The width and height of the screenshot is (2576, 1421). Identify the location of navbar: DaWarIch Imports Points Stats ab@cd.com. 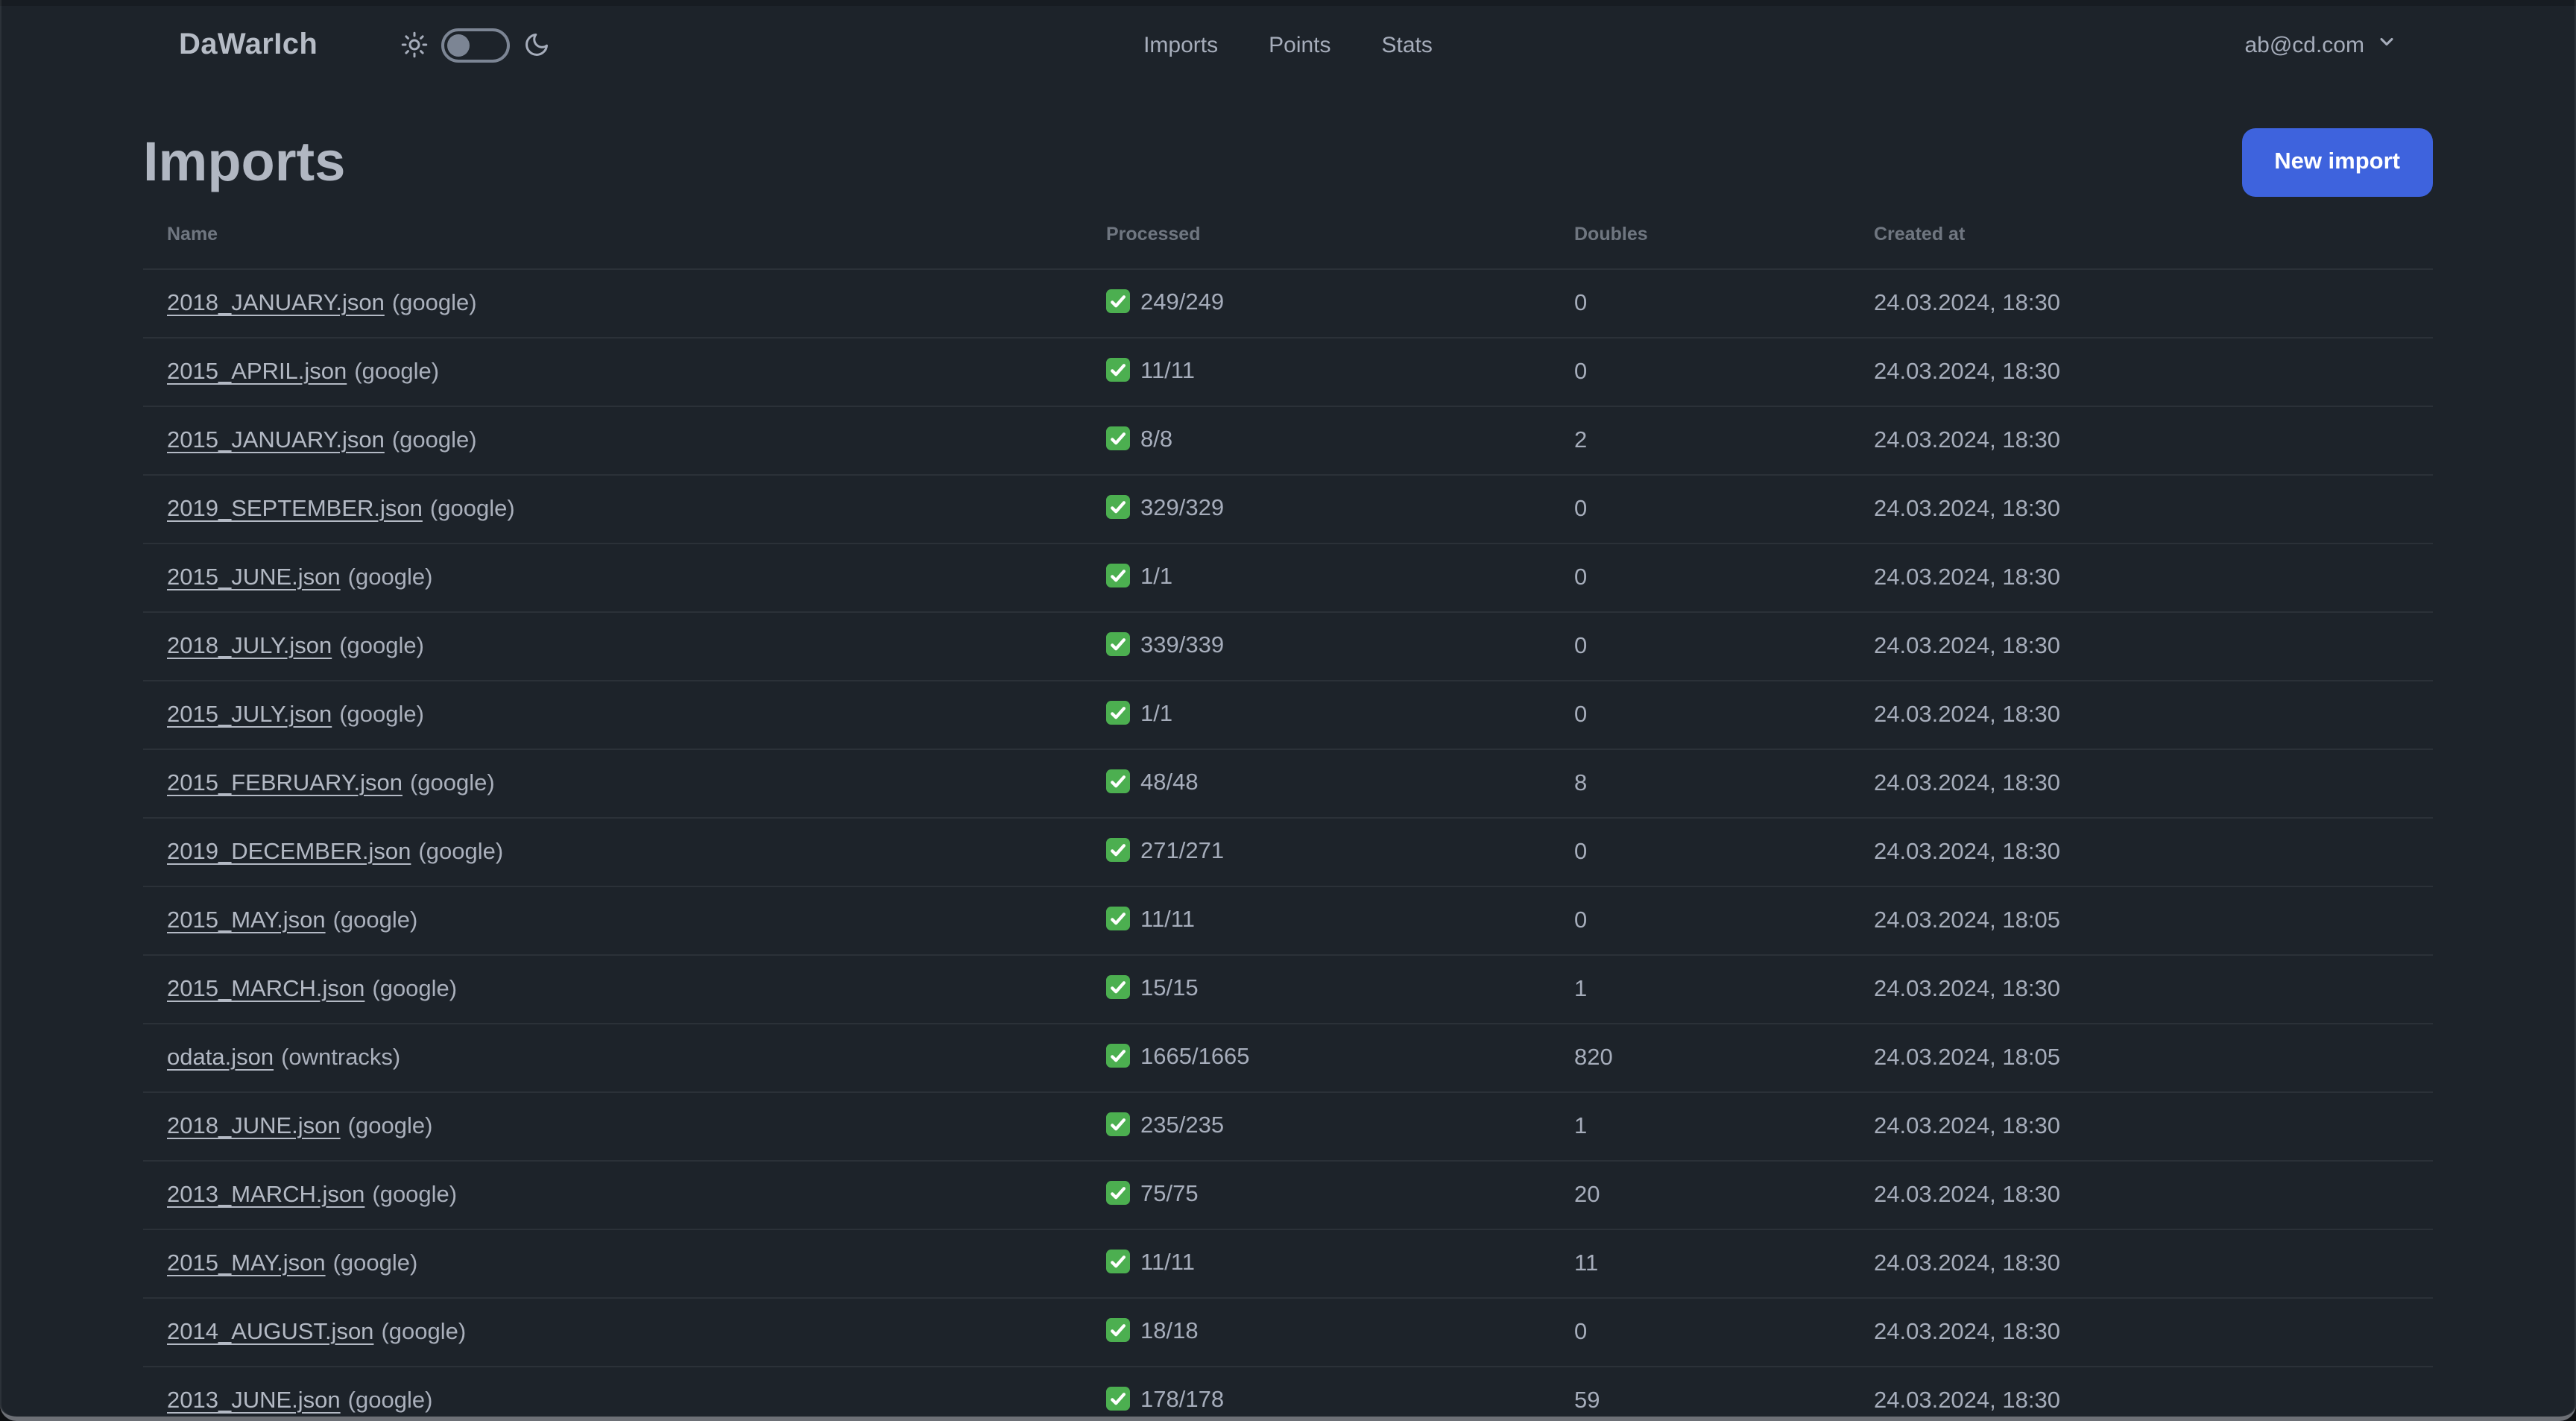
(1288, 44).